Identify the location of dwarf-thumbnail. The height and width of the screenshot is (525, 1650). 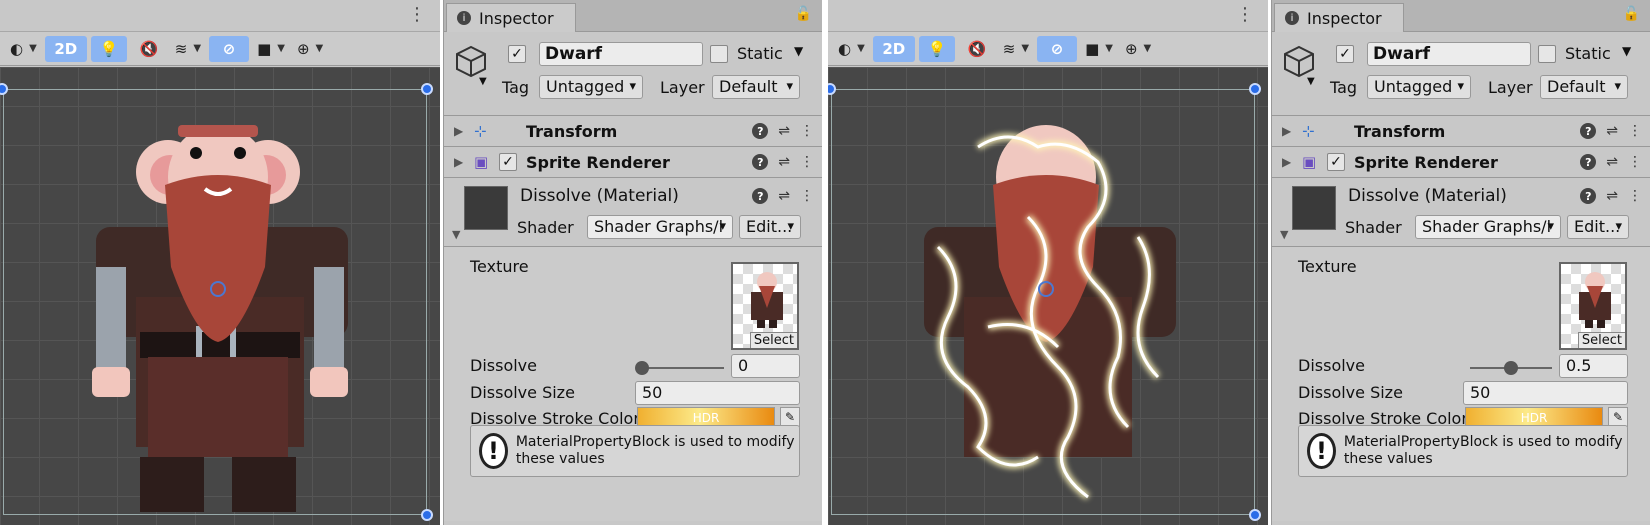
(767, 300).